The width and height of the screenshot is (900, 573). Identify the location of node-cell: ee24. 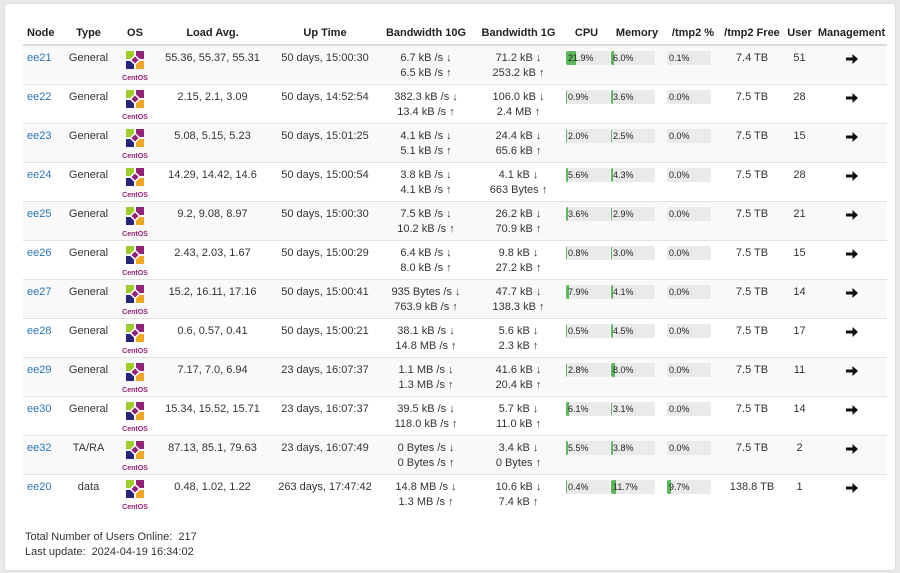
(42, 182).